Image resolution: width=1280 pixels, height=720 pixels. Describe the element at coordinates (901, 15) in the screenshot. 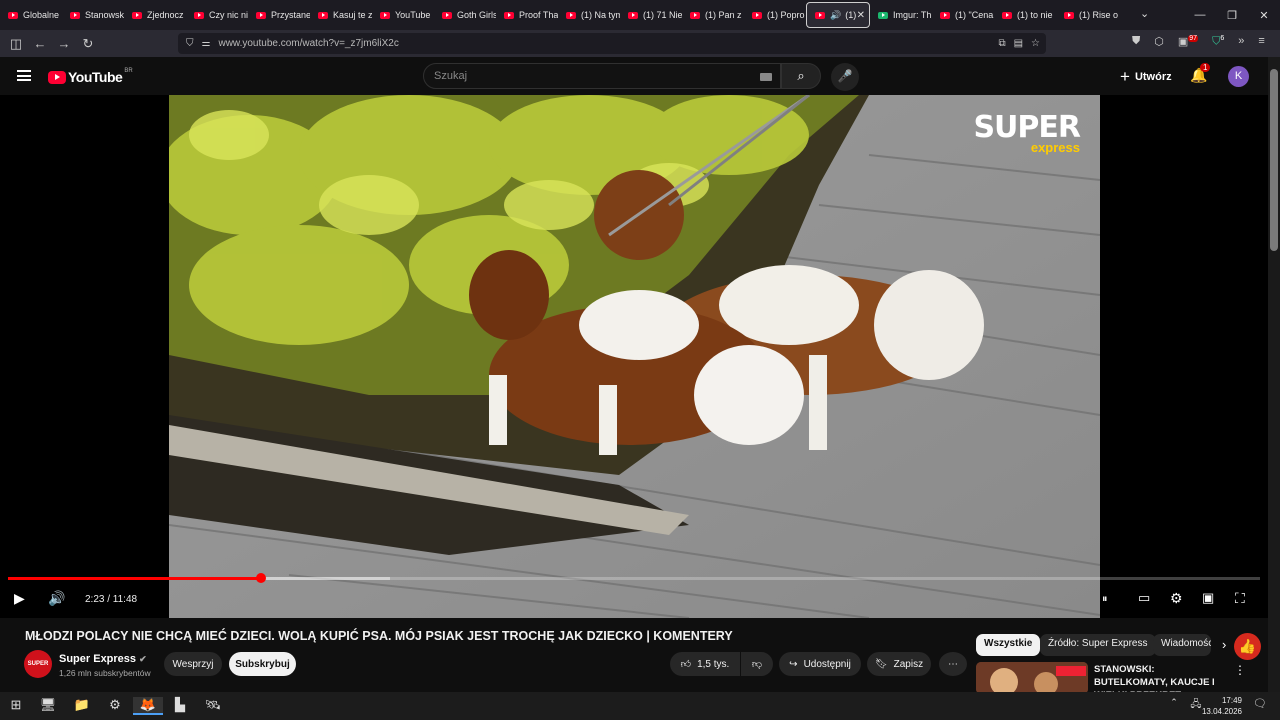

I see `browser-tab: Imgur: Th` at that location.